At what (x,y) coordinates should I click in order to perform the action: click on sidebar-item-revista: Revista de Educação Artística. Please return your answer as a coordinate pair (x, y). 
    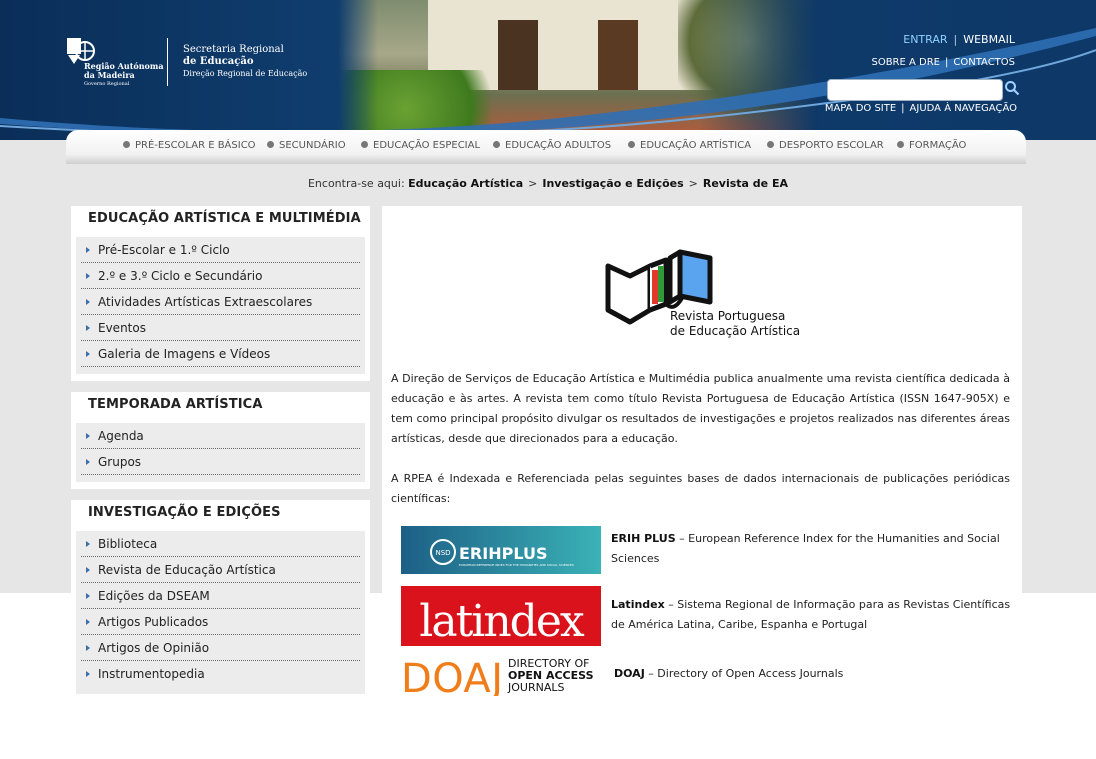
    Looking at the image, I should click on (220, 570).